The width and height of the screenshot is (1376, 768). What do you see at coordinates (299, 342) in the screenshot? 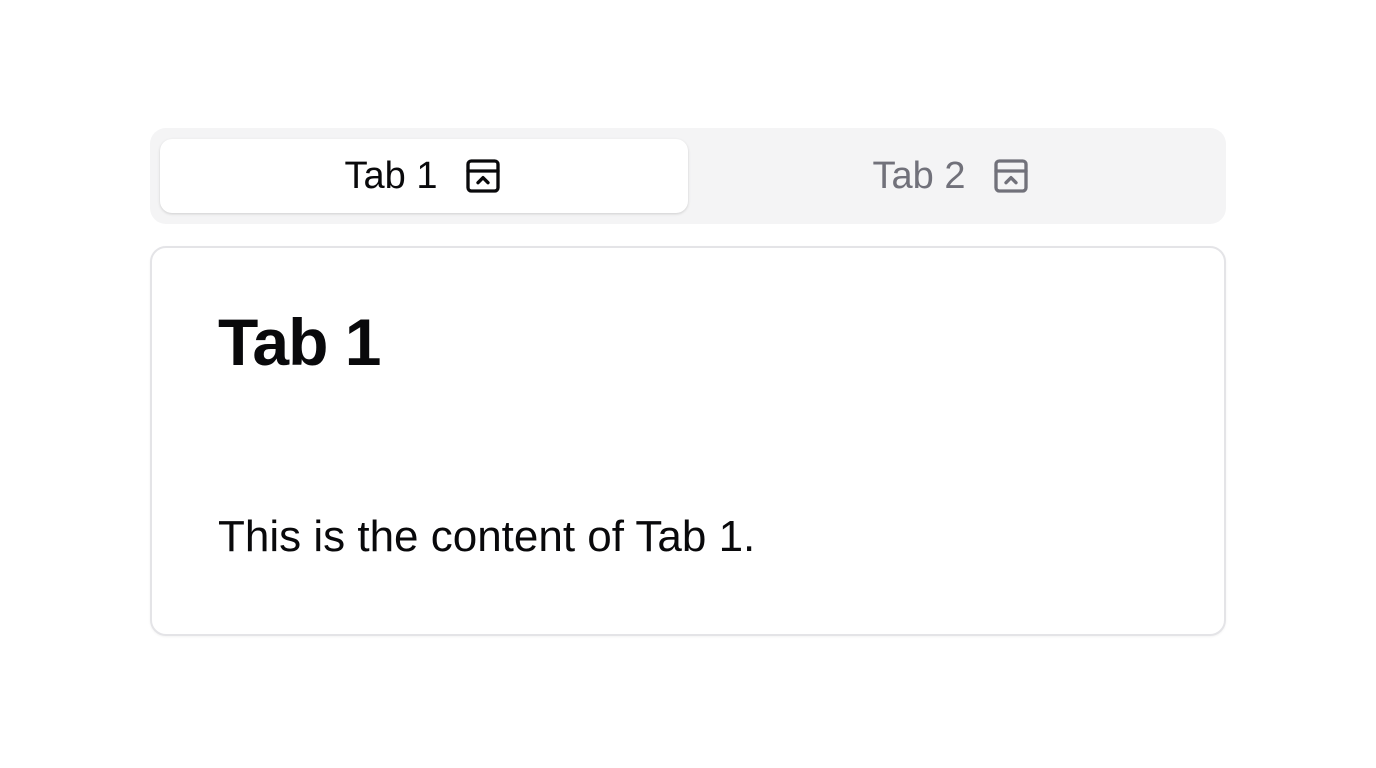
I see `panel-title: Tab 1` at bounding box center [299, 342].